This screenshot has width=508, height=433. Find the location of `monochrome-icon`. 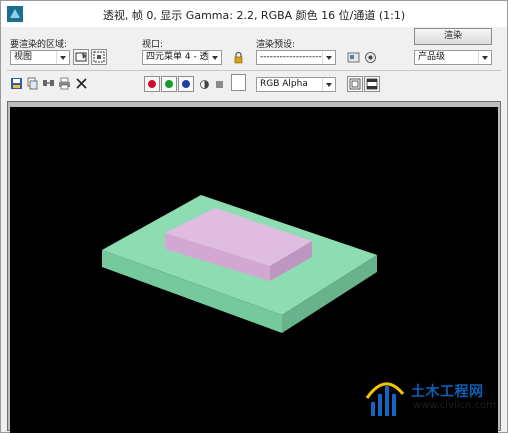

monochrome-icon is located at coordinates (219, 84).